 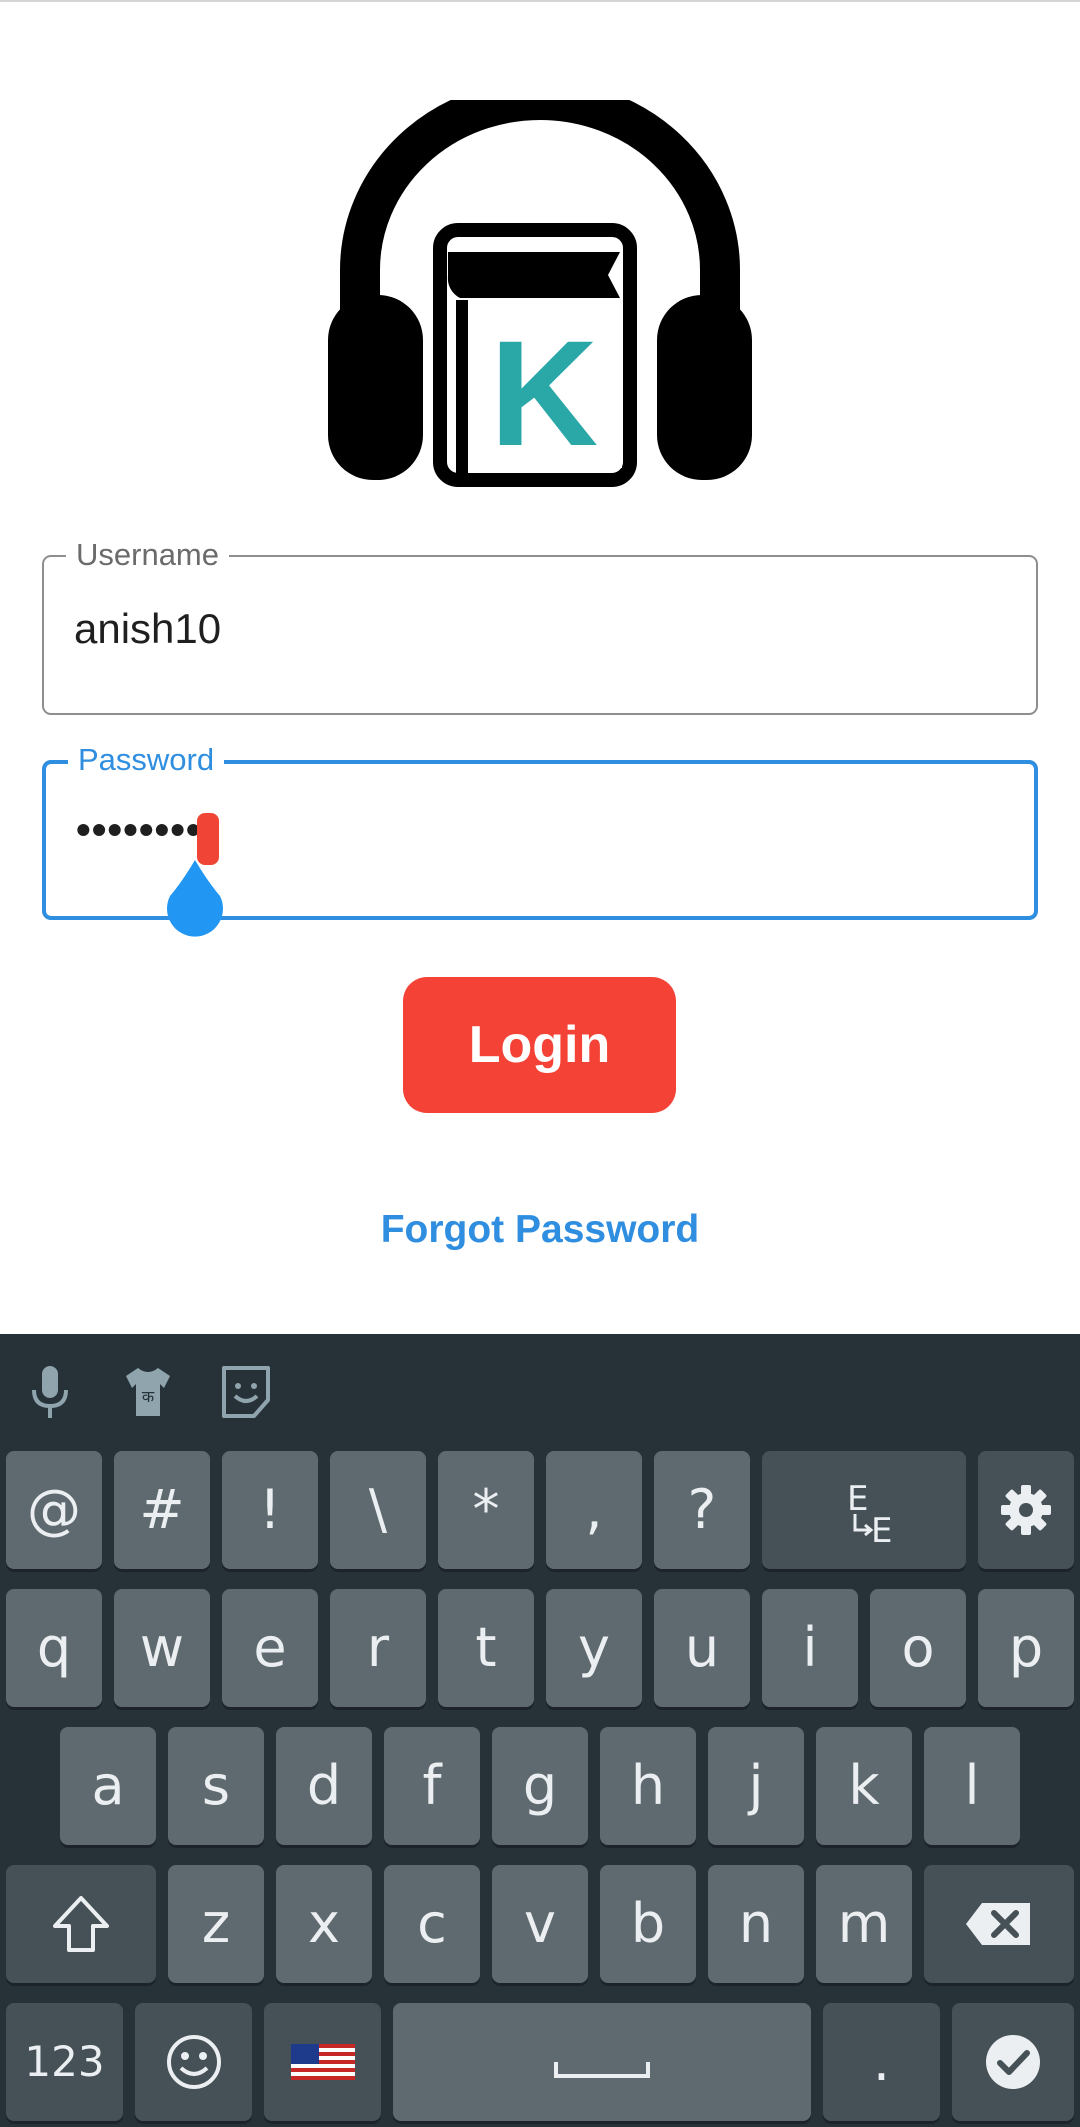 I want to click on key-numbers: 123, so click(x=64, y=2062).